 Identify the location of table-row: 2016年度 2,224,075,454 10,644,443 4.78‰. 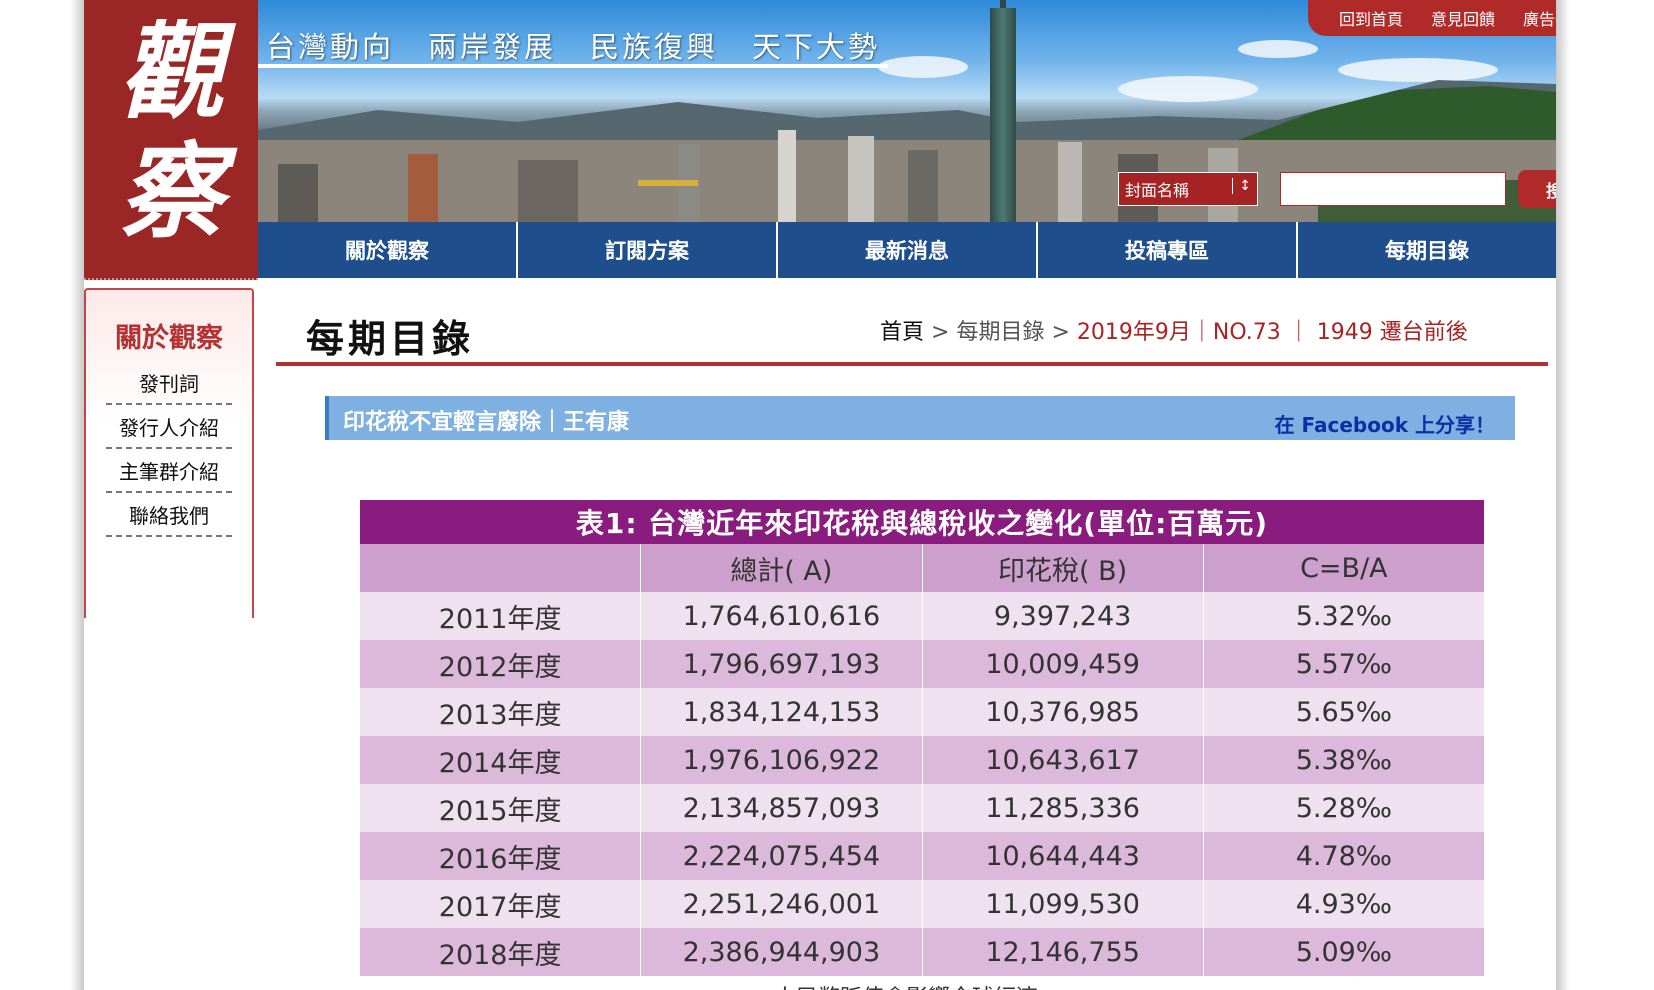
(922, 856).